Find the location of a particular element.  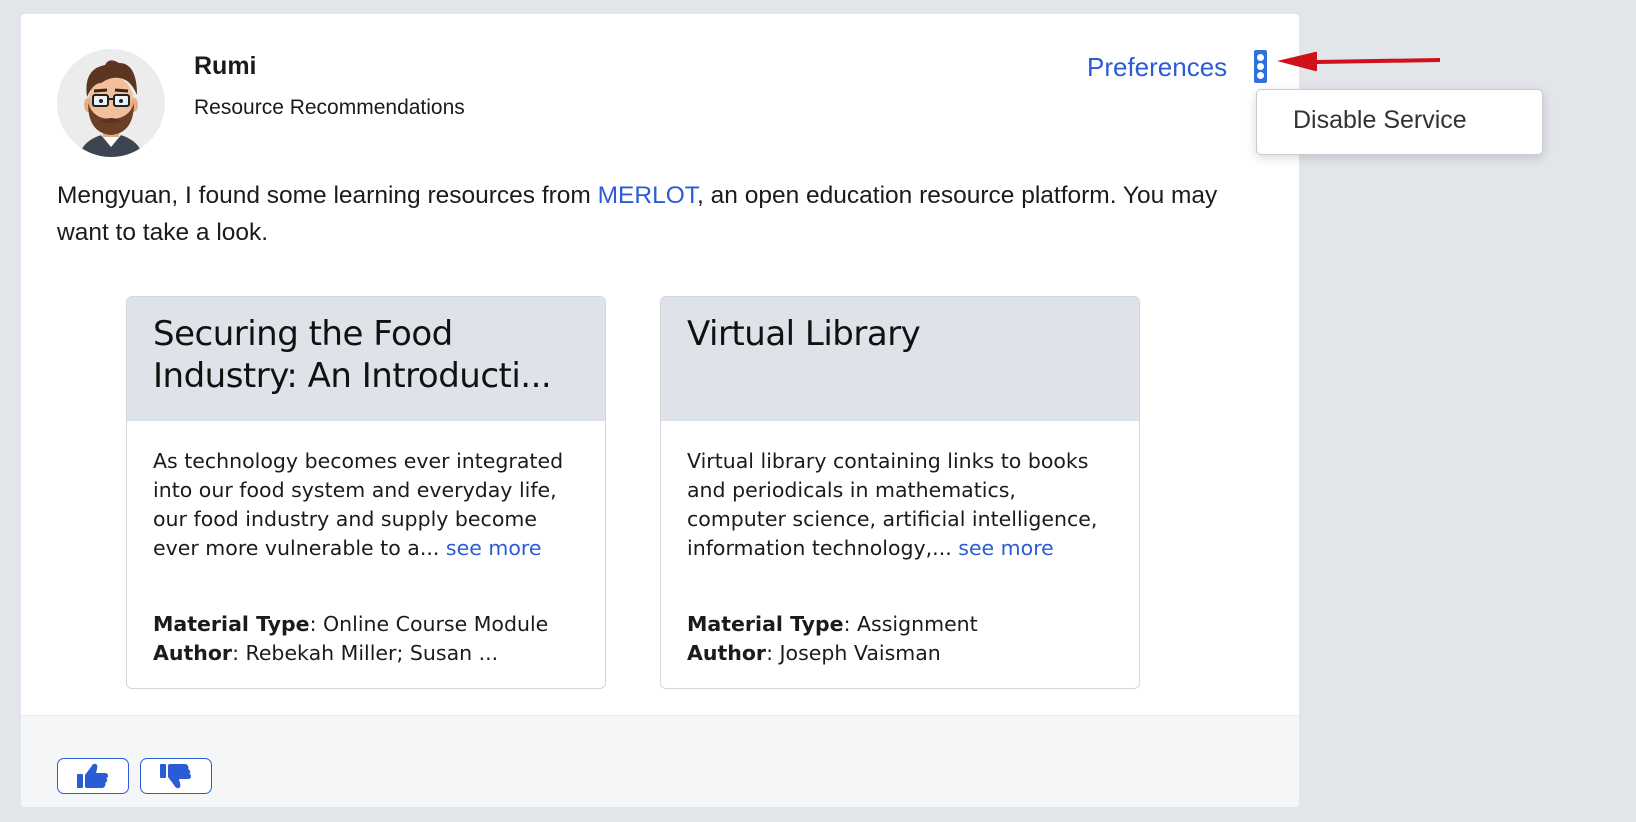

feedback-footer is located at coordinates (660, 761).